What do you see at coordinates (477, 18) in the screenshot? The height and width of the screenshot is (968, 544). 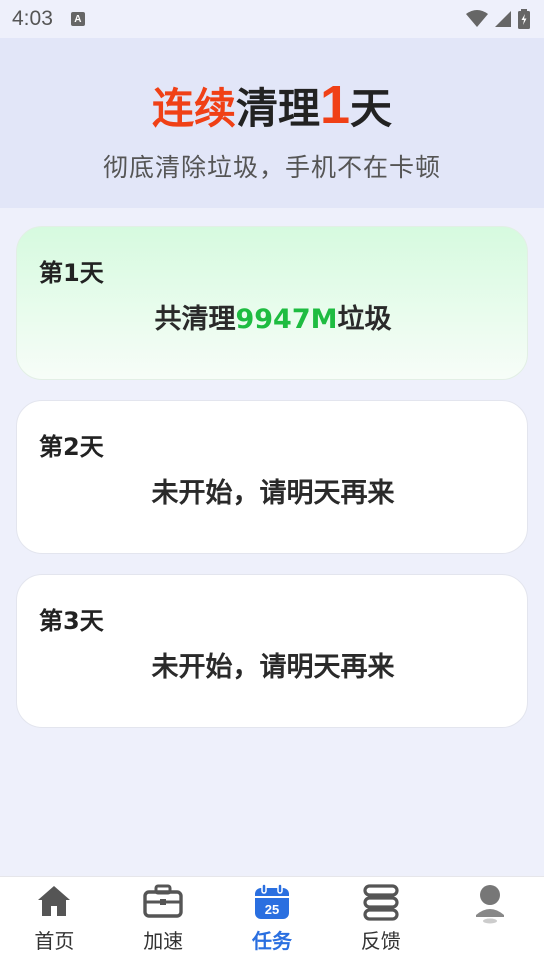 I see `wifi-icon` at bounding box center [477, 18].